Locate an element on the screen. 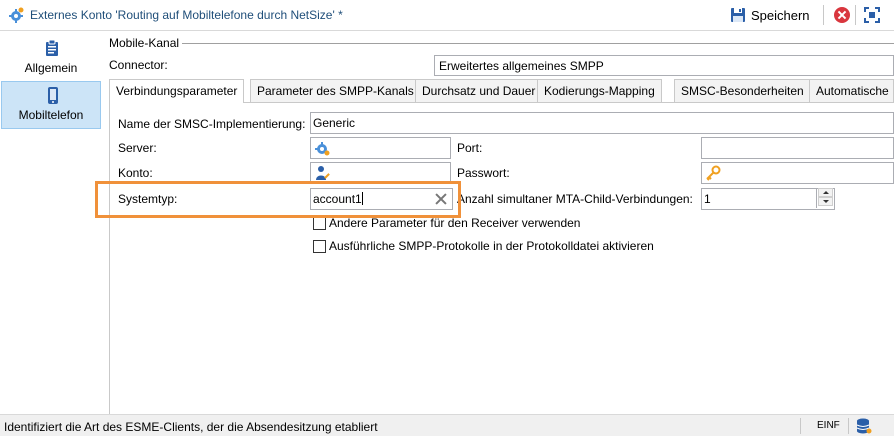 The image size is (894, 436). smsc-field: Generic is located at coordinates (602, 123).